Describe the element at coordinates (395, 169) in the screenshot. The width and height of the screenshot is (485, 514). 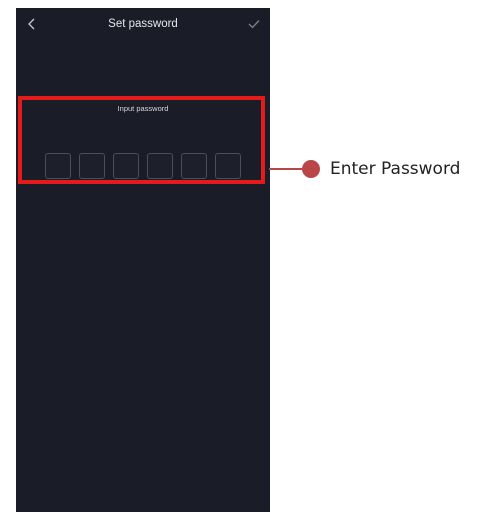
I see `callout-label: Enter Password` at that location.